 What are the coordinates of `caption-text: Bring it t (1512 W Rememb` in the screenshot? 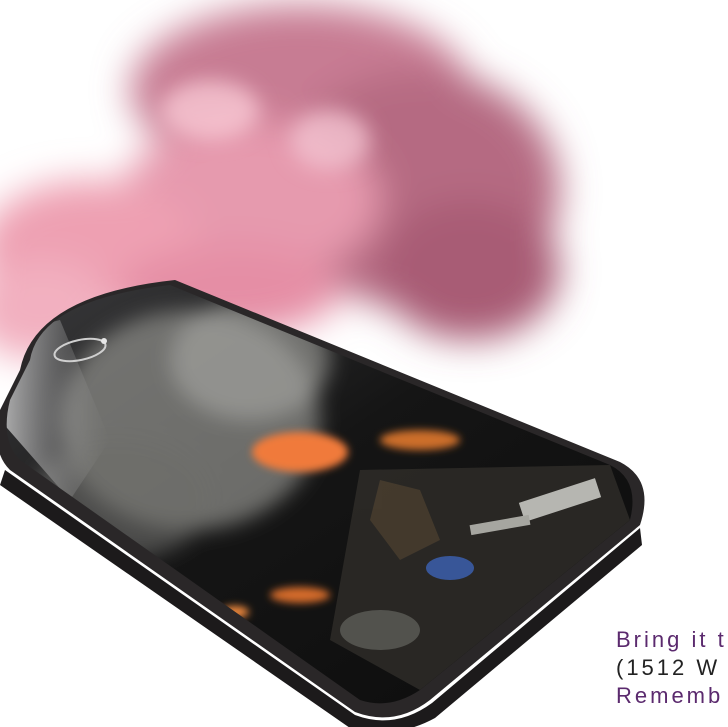 It's located at (672, 668).